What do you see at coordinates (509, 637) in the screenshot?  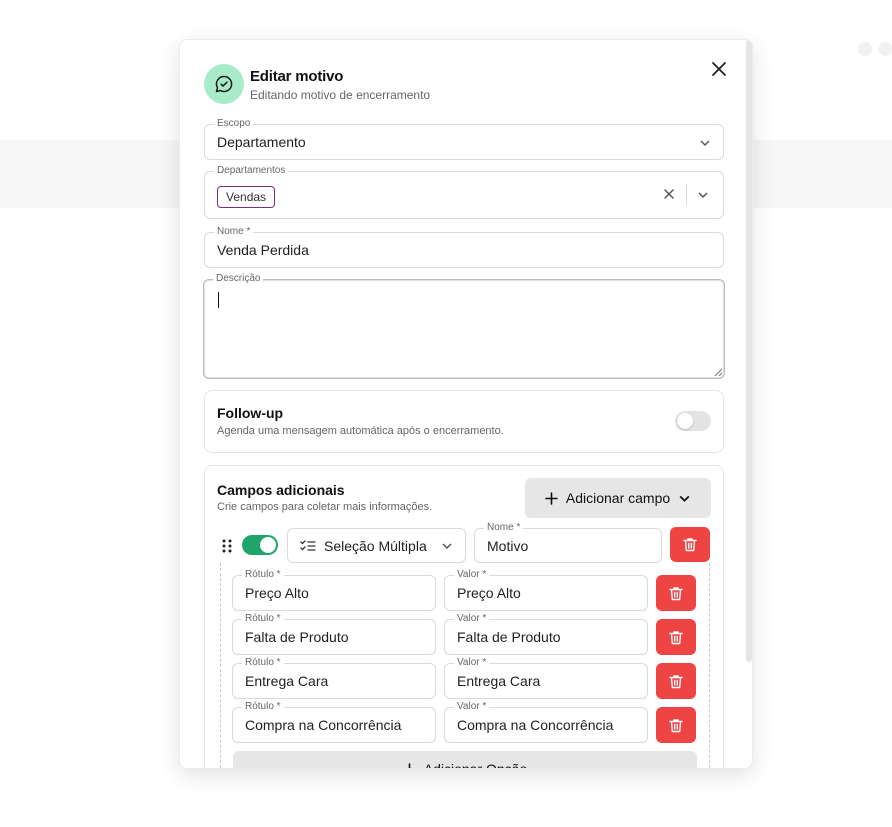 I see `option-value-value: Falta de Produto` at bounding box center [509, 637].